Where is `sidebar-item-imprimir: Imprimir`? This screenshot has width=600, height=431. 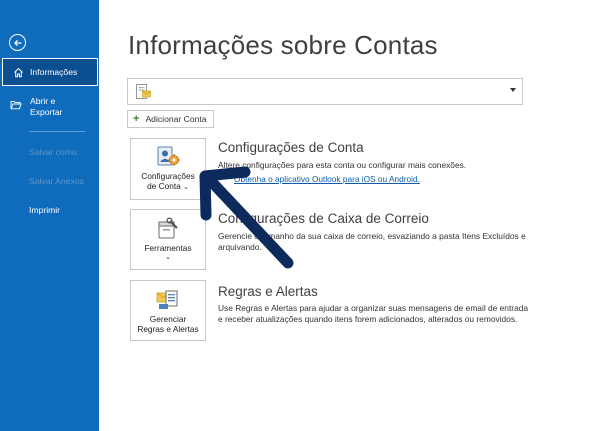 sidebar-item-imprimir: Imprimir is located at coordinates (44, 210).